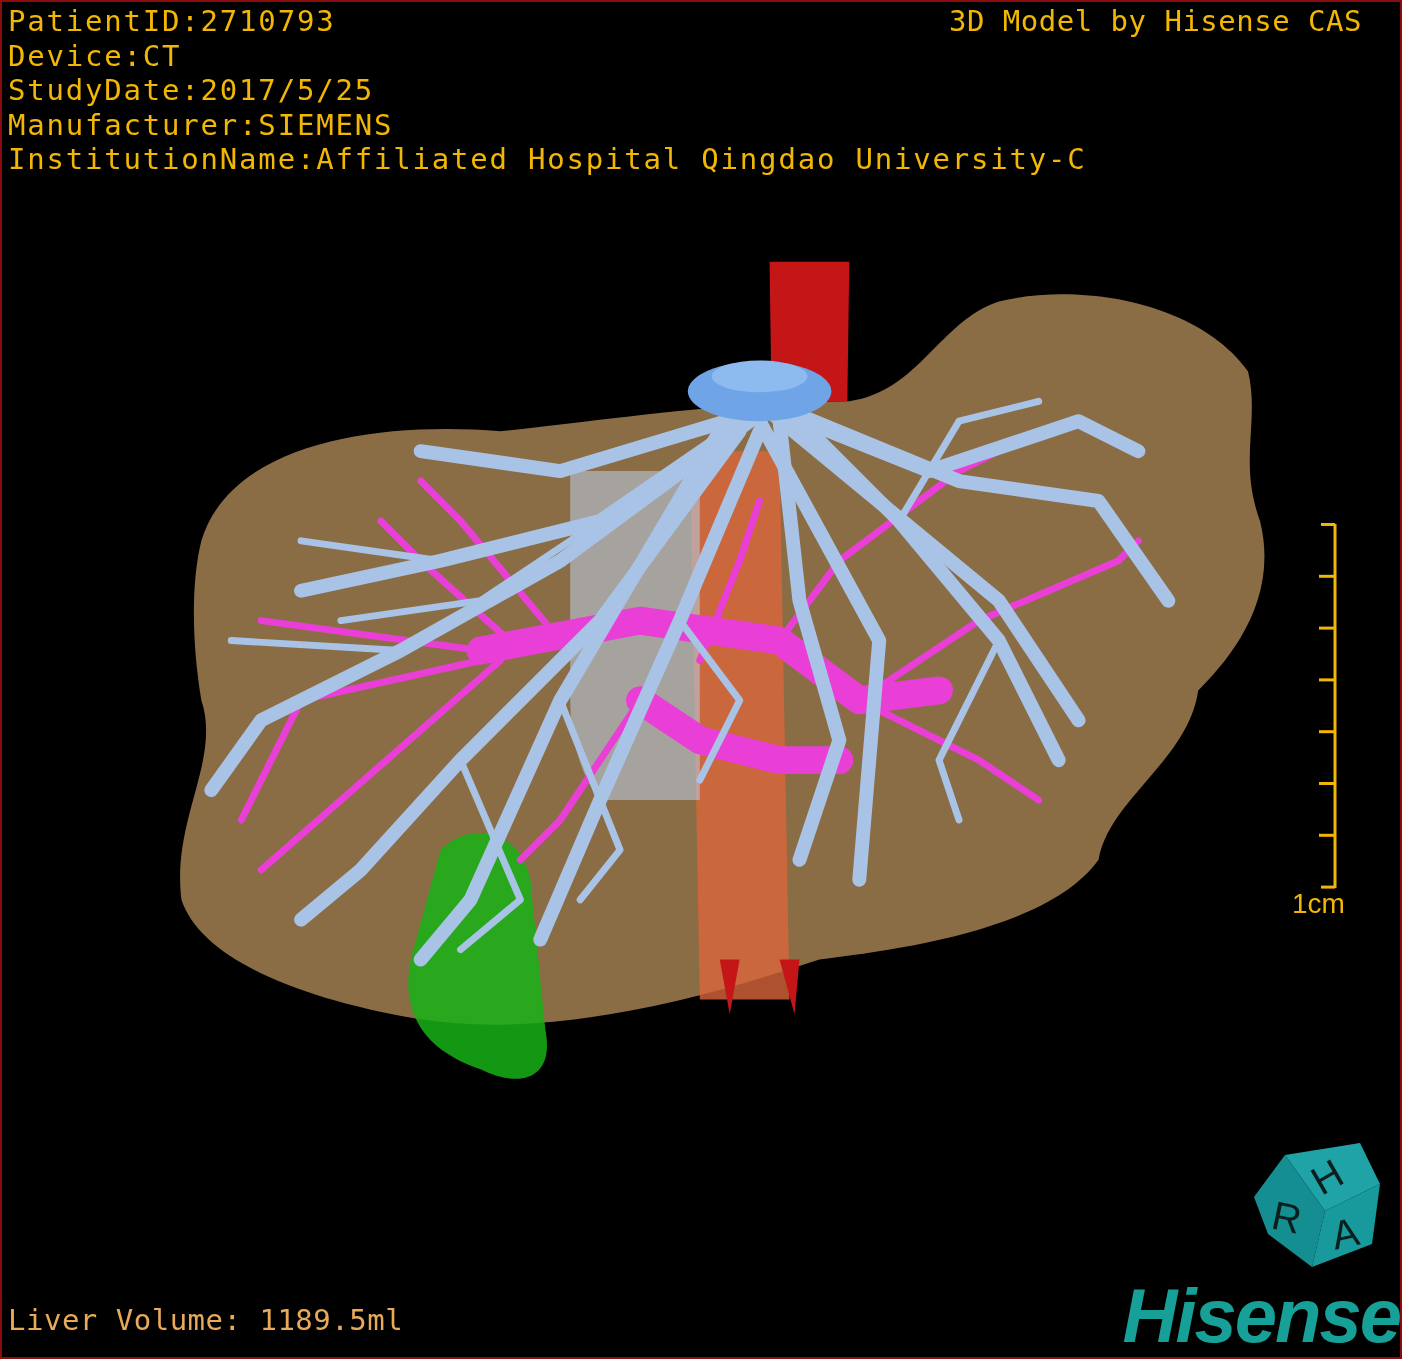 Image resolution: width=1402 pixels, height=1359 pixels. I want to click on brand-logo: Hisense, so click(1261, 1316).